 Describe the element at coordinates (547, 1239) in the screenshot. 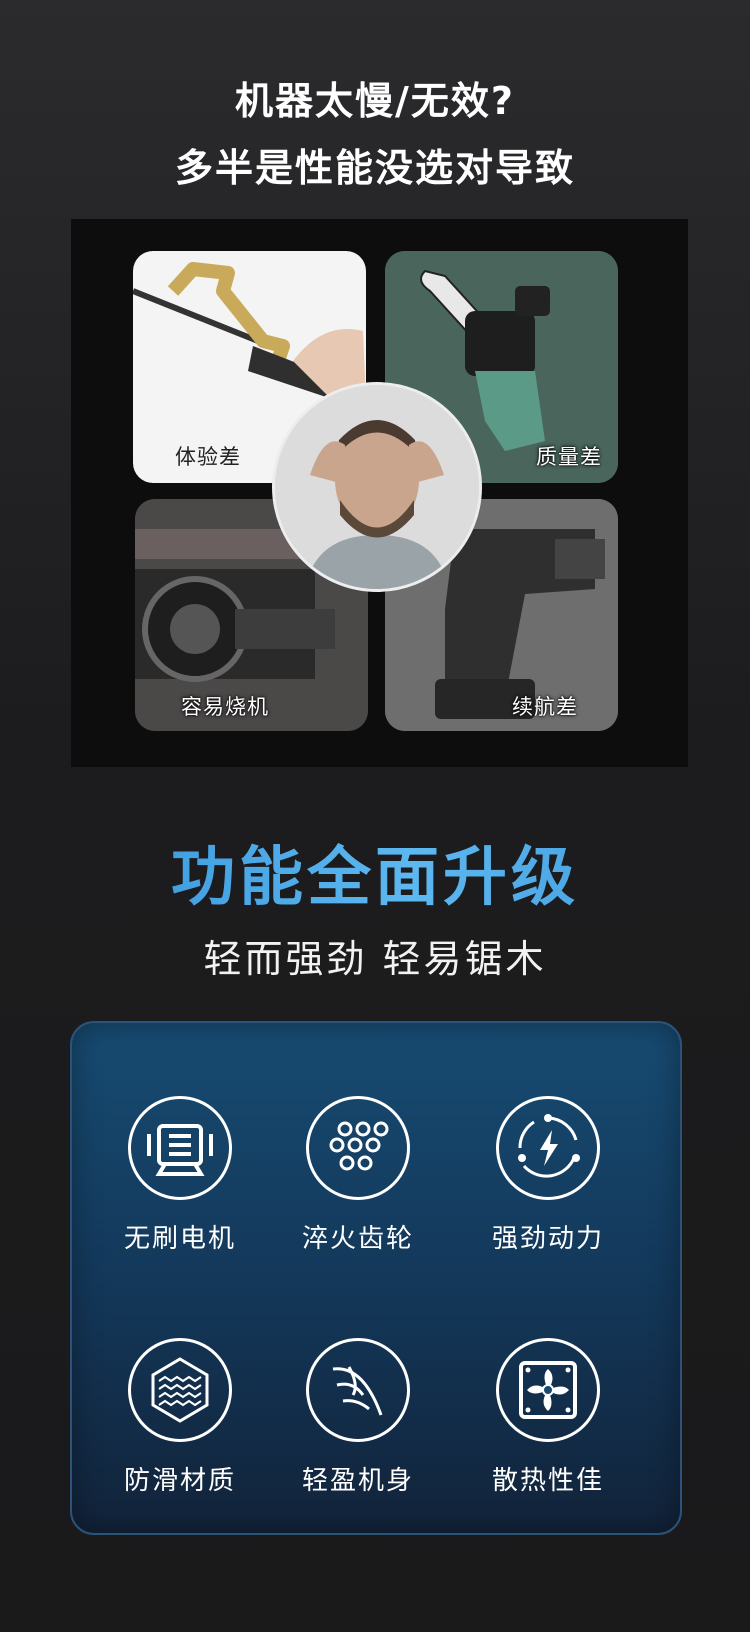

I see `feature-label: 强劲动力` at that location.